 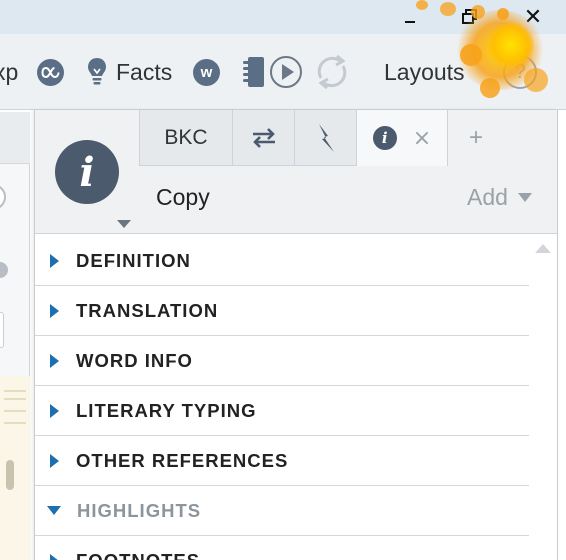 I want to click on notebook-icon, so click(x=253, y=72).